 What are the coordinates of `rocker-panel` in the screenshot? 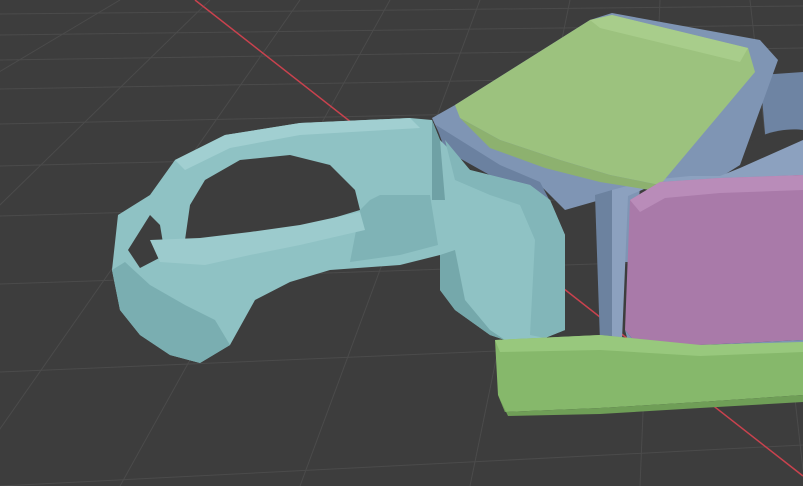 It's located at (649, 375).